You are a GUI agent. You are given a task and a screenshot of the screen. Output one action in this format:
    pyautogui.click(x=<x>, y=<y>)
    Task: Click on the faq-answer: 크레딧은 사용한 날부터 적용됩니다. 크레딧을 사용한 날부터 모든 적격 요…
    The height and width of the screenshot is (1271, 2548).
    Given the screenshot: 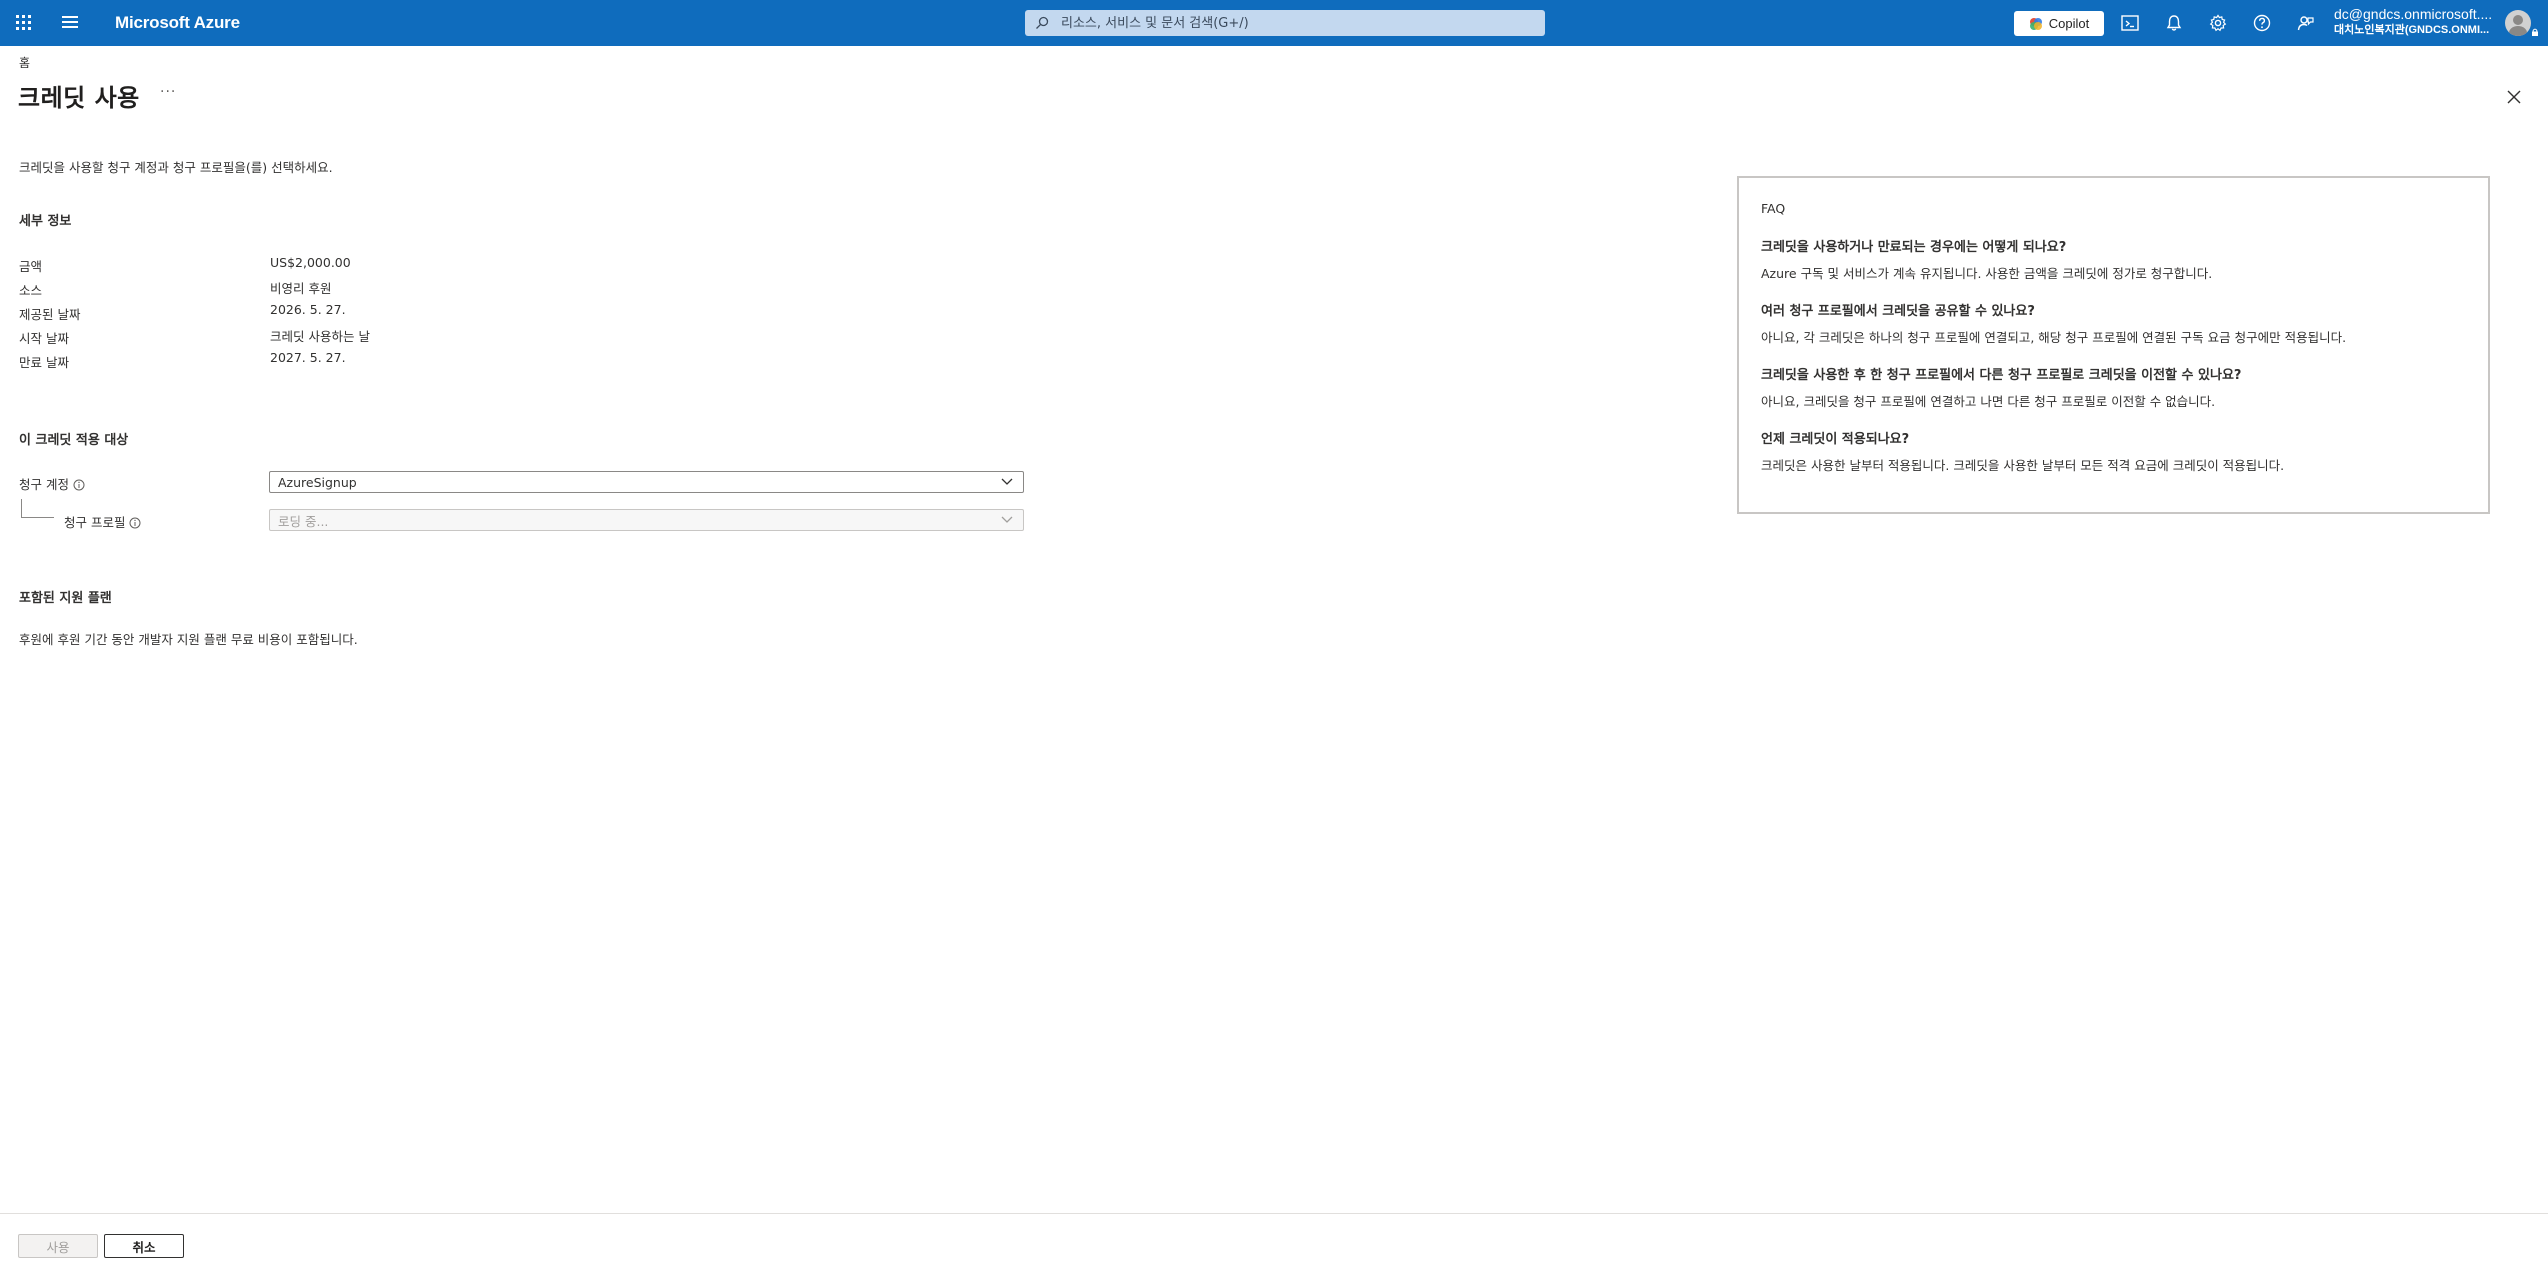 What is the action you would take?
    pyautogui.click(x=2023, y=465)
    